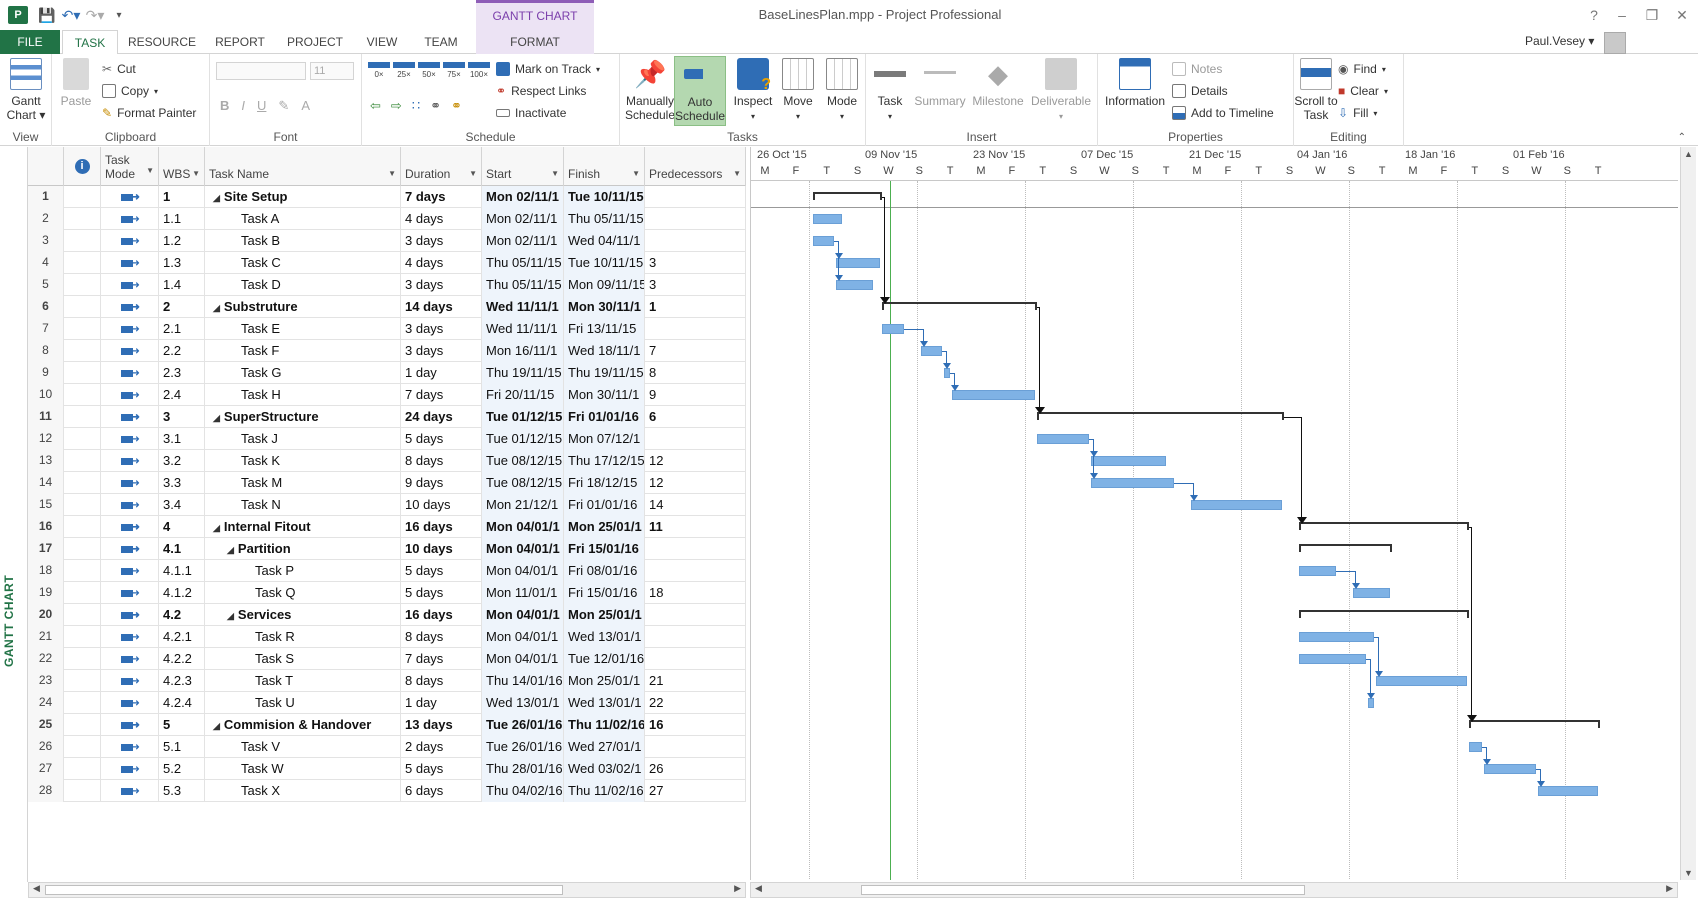  What do you see at coordinates (429, 70) in the screenshot?
I see `fifty-percent-button: 50×` at bounding box center [429, 70].